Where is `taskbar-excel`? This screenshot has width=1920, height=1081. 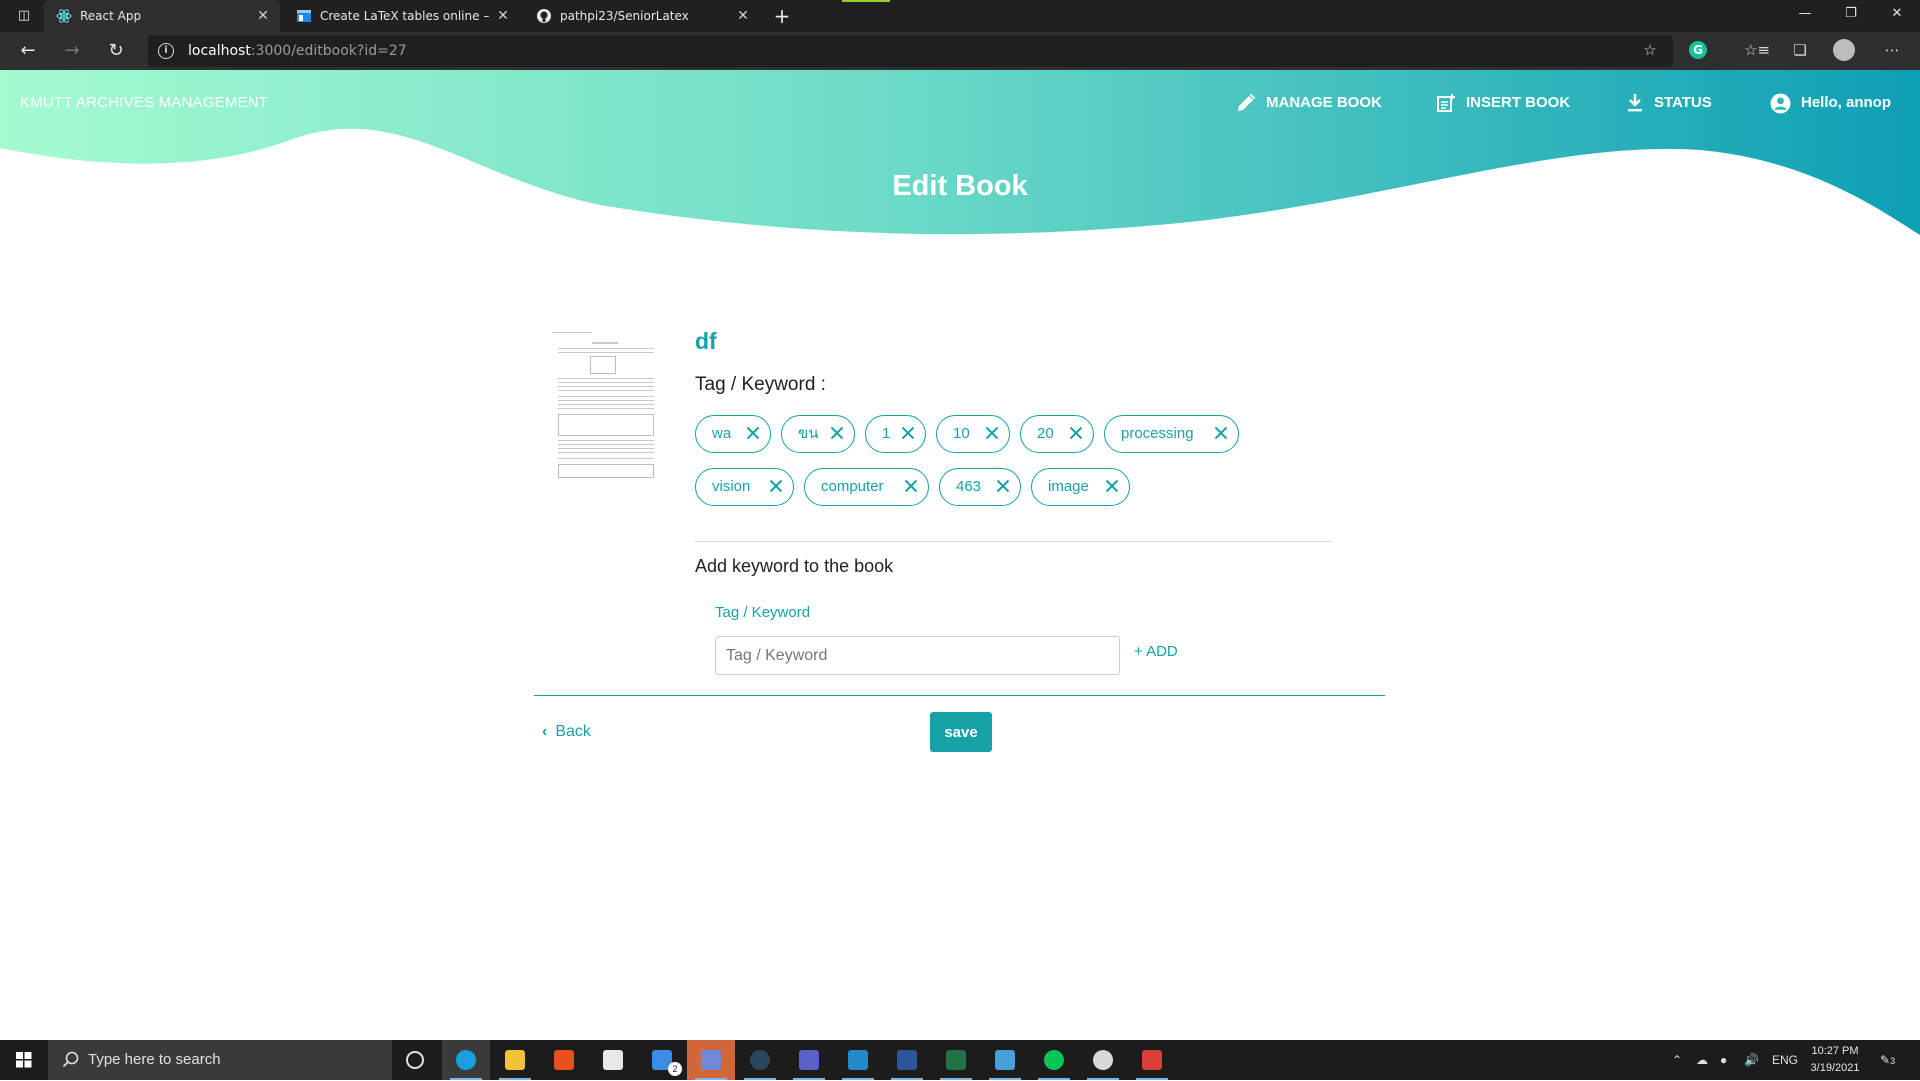
taskbar-excel is located at coordinates (956, 1060).